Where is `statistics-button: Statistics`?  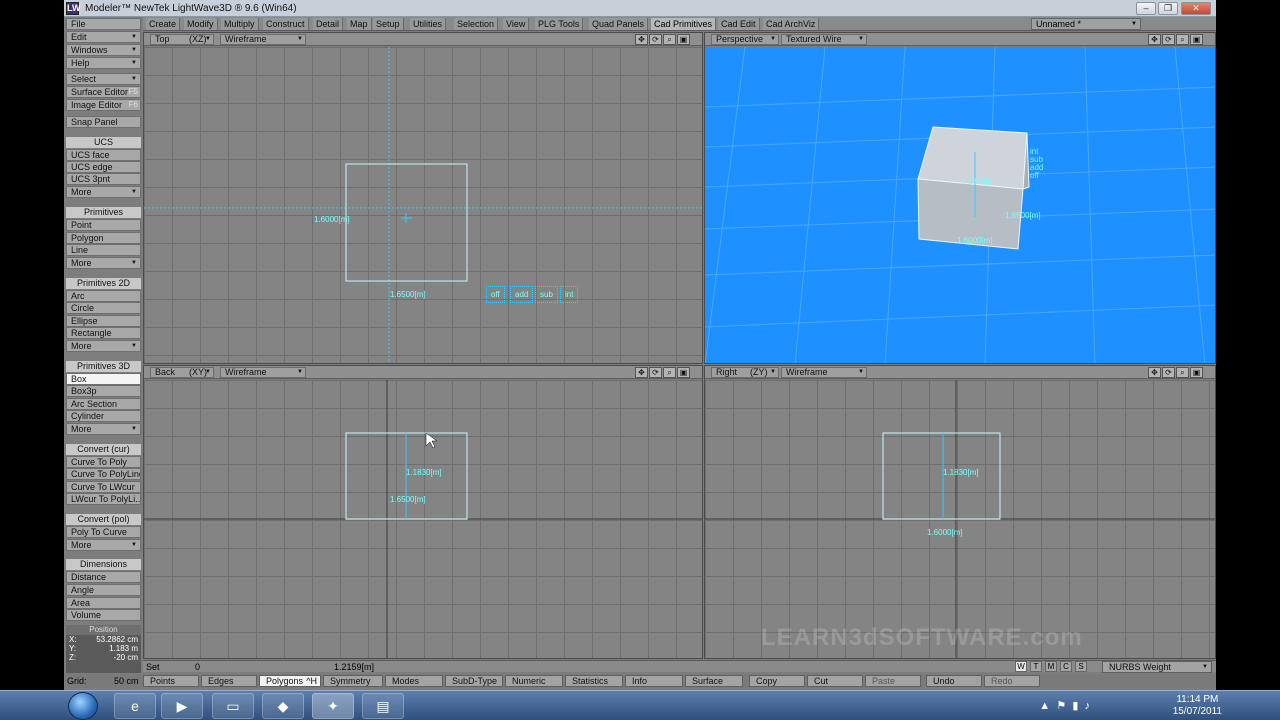 statistics-button: Statistics is located at coordinates (594, 681).